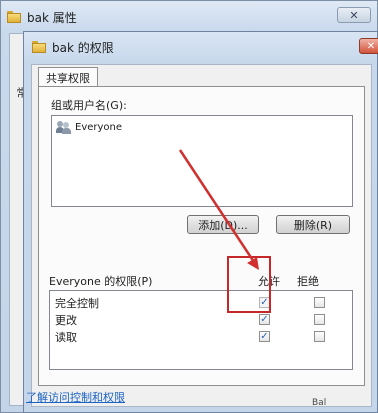  I want to click on permission-name: 读取, so click(66, 337).